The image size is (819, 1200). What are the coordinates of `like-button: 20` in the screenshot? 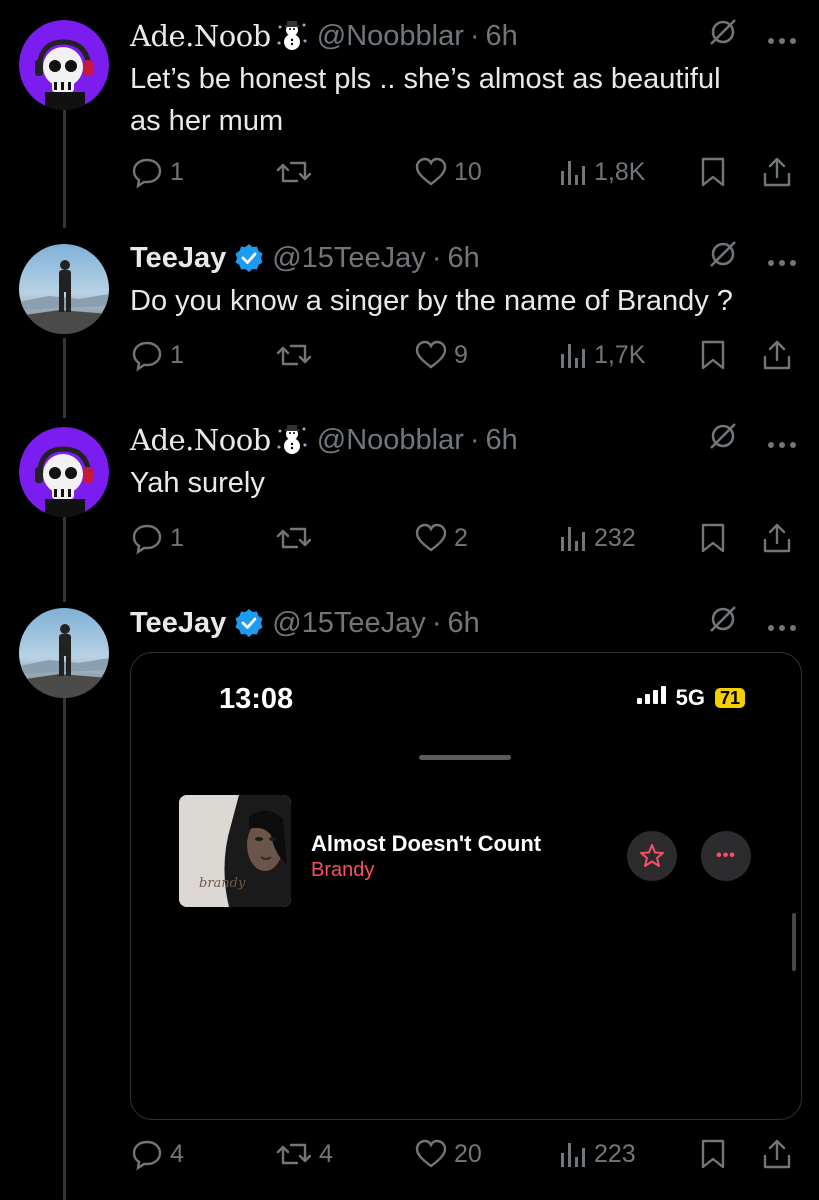 It's located at (448, 1154).